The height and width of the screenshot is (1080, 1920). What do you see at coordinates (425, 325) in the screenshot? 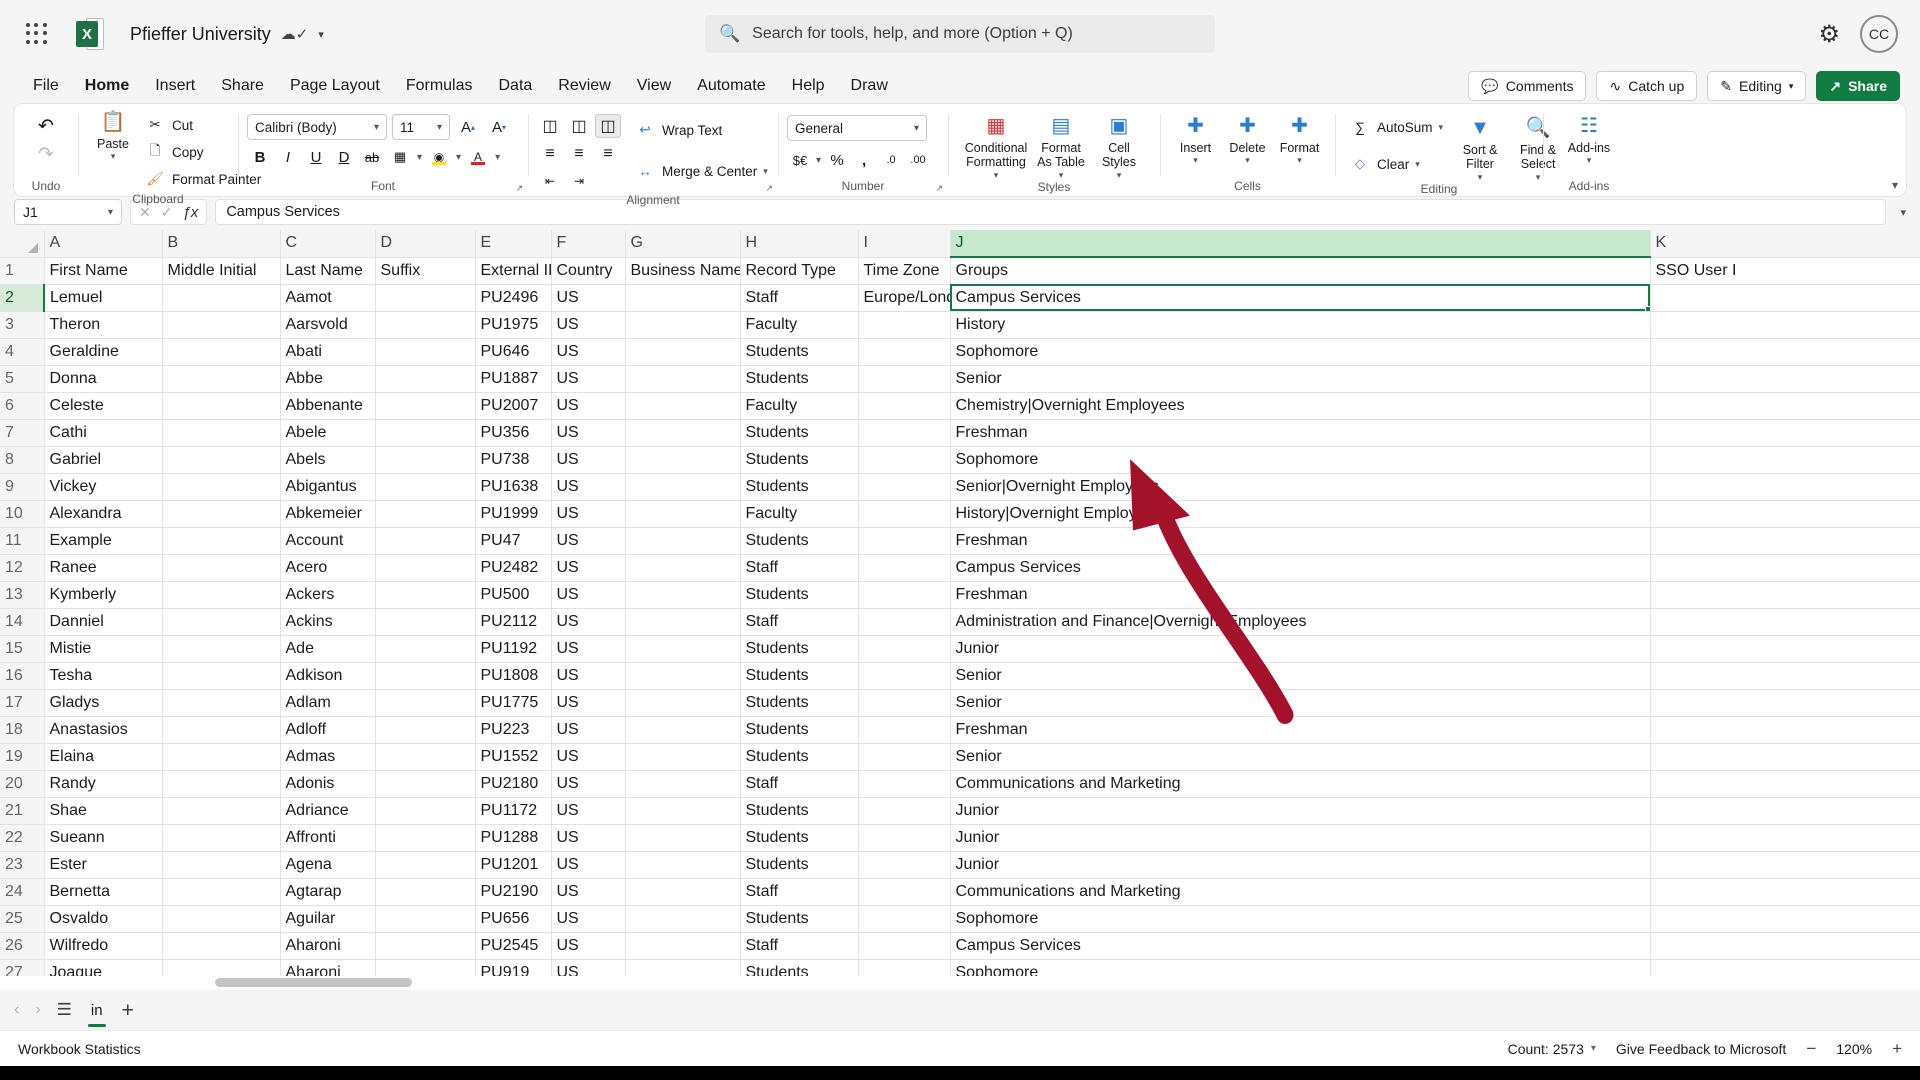
I see `cell-D3` at bounding box center [425, 325].